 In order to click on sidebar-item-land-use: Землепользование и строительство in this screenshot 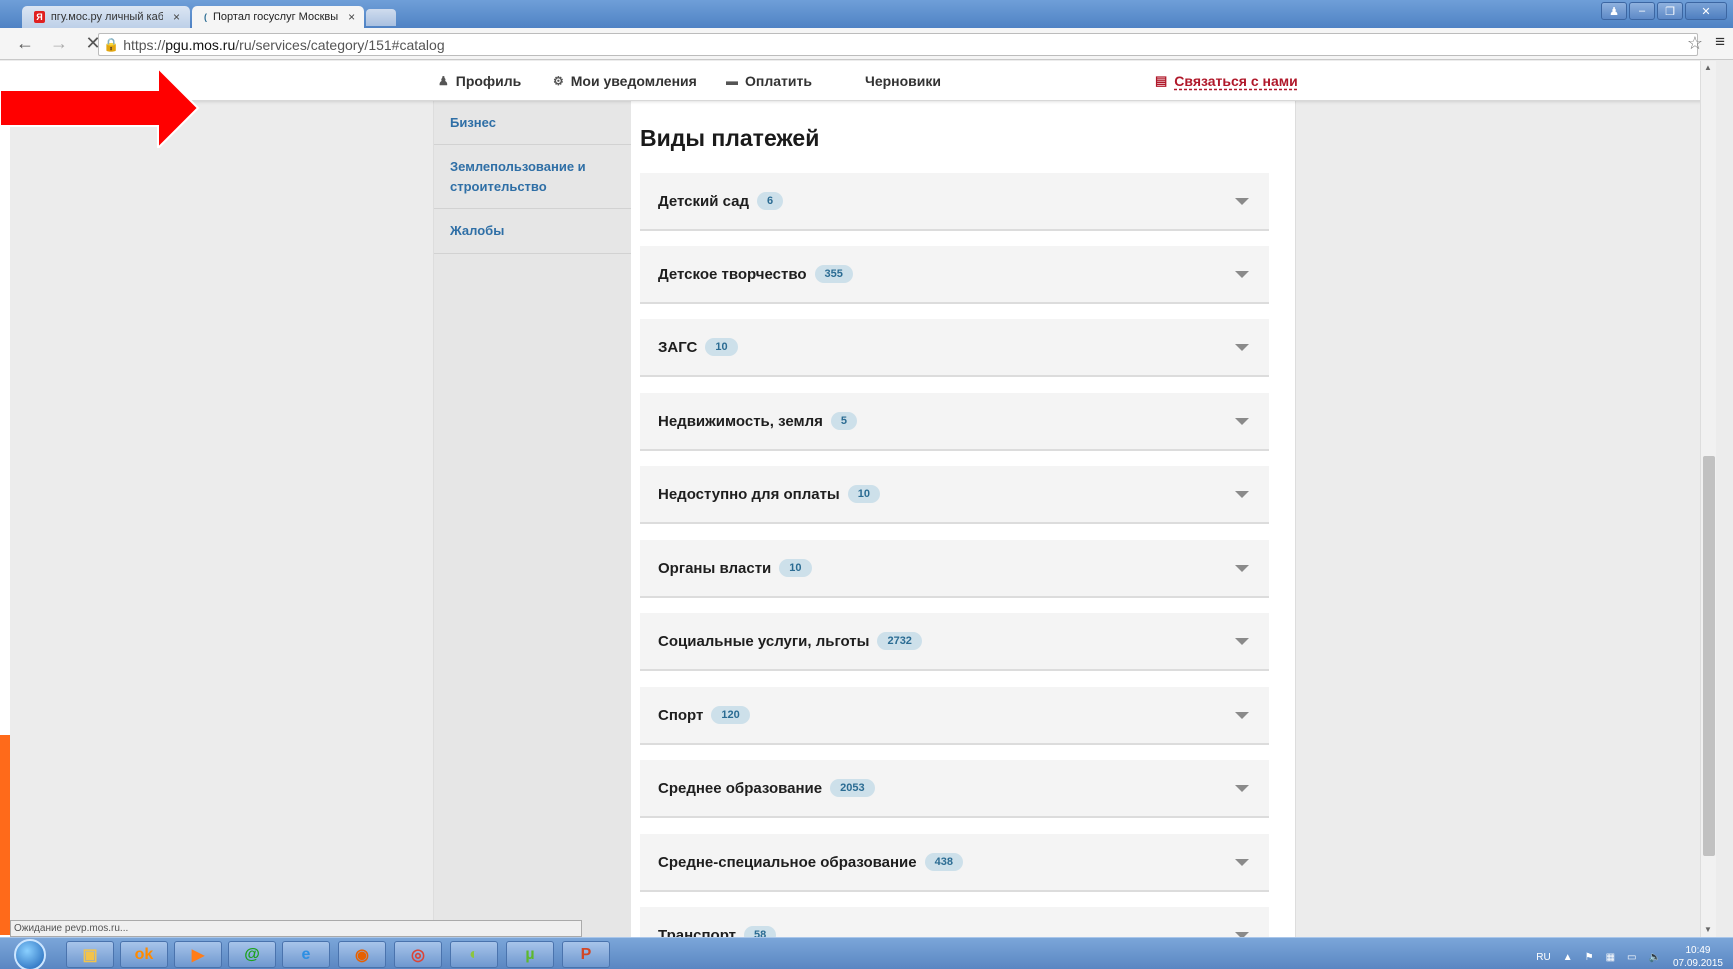, I will do `click(532, 177)`.